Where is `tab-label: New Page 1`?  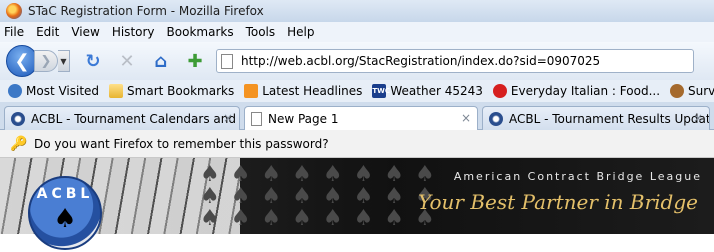 tab-label: New Page 1 is located at coordinates (303, 119).